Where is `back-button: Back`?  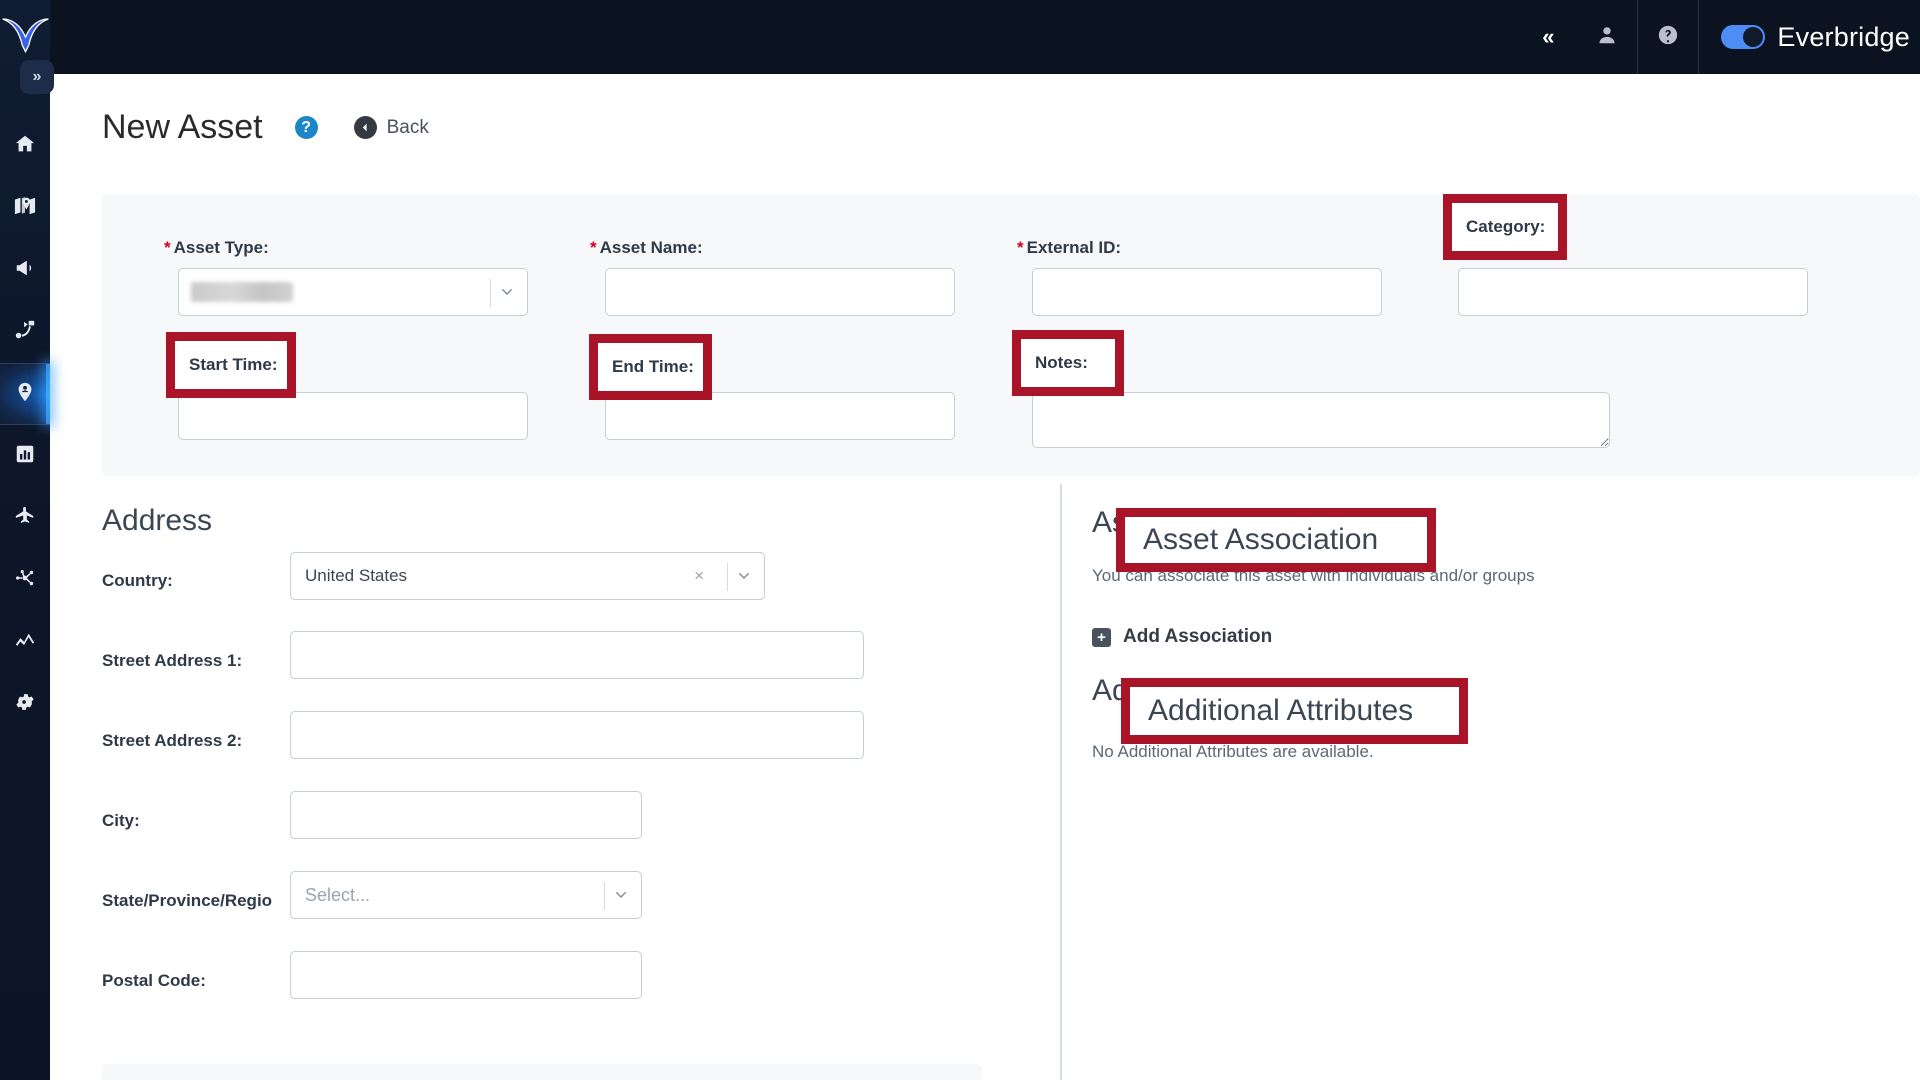 back-button: Back is located at coordinates (391, 127).